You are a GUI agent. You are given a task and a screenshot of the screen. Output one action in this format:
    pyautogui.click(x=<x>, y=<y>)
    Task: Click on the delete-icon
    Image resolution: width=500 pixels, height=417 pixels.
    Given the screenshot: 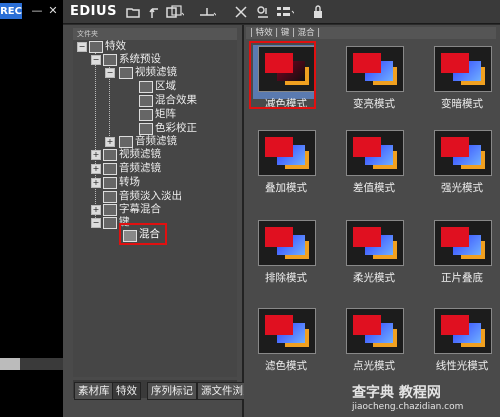 What is the action you would take?
    pyautogui.click(x=241, y=12)
    